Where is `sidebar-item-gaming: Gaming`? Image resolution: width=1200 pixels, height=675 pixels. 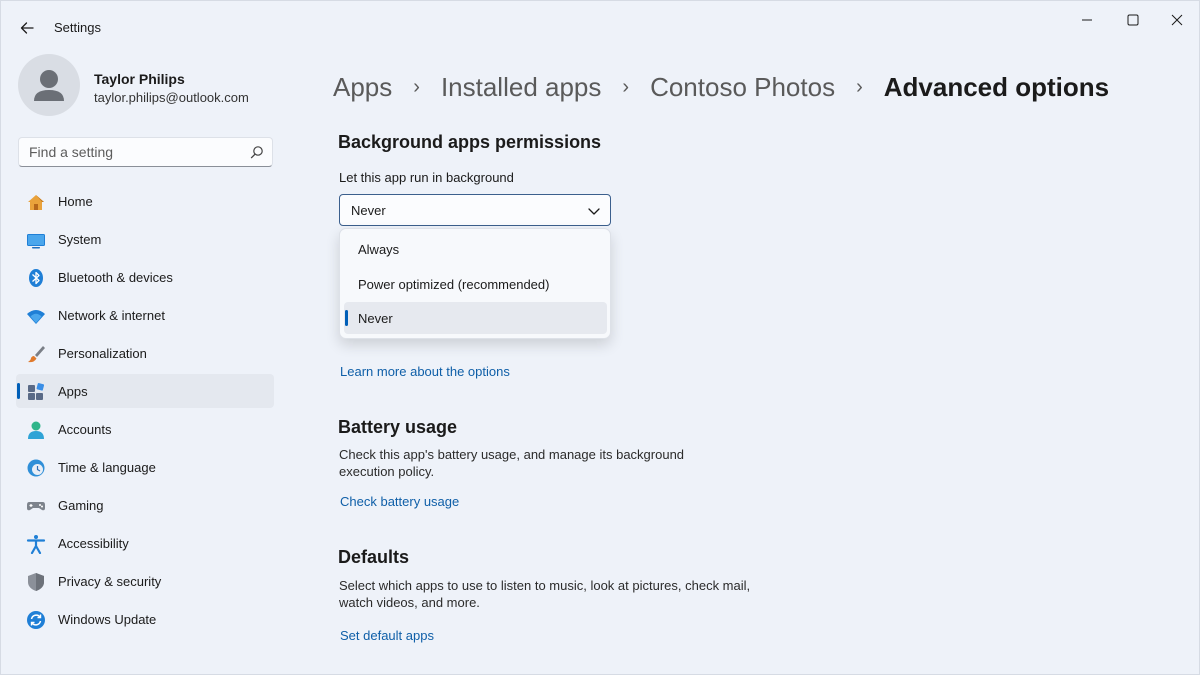 sidebar-item-gaming: Gaming is located at coordinates (145, 505).